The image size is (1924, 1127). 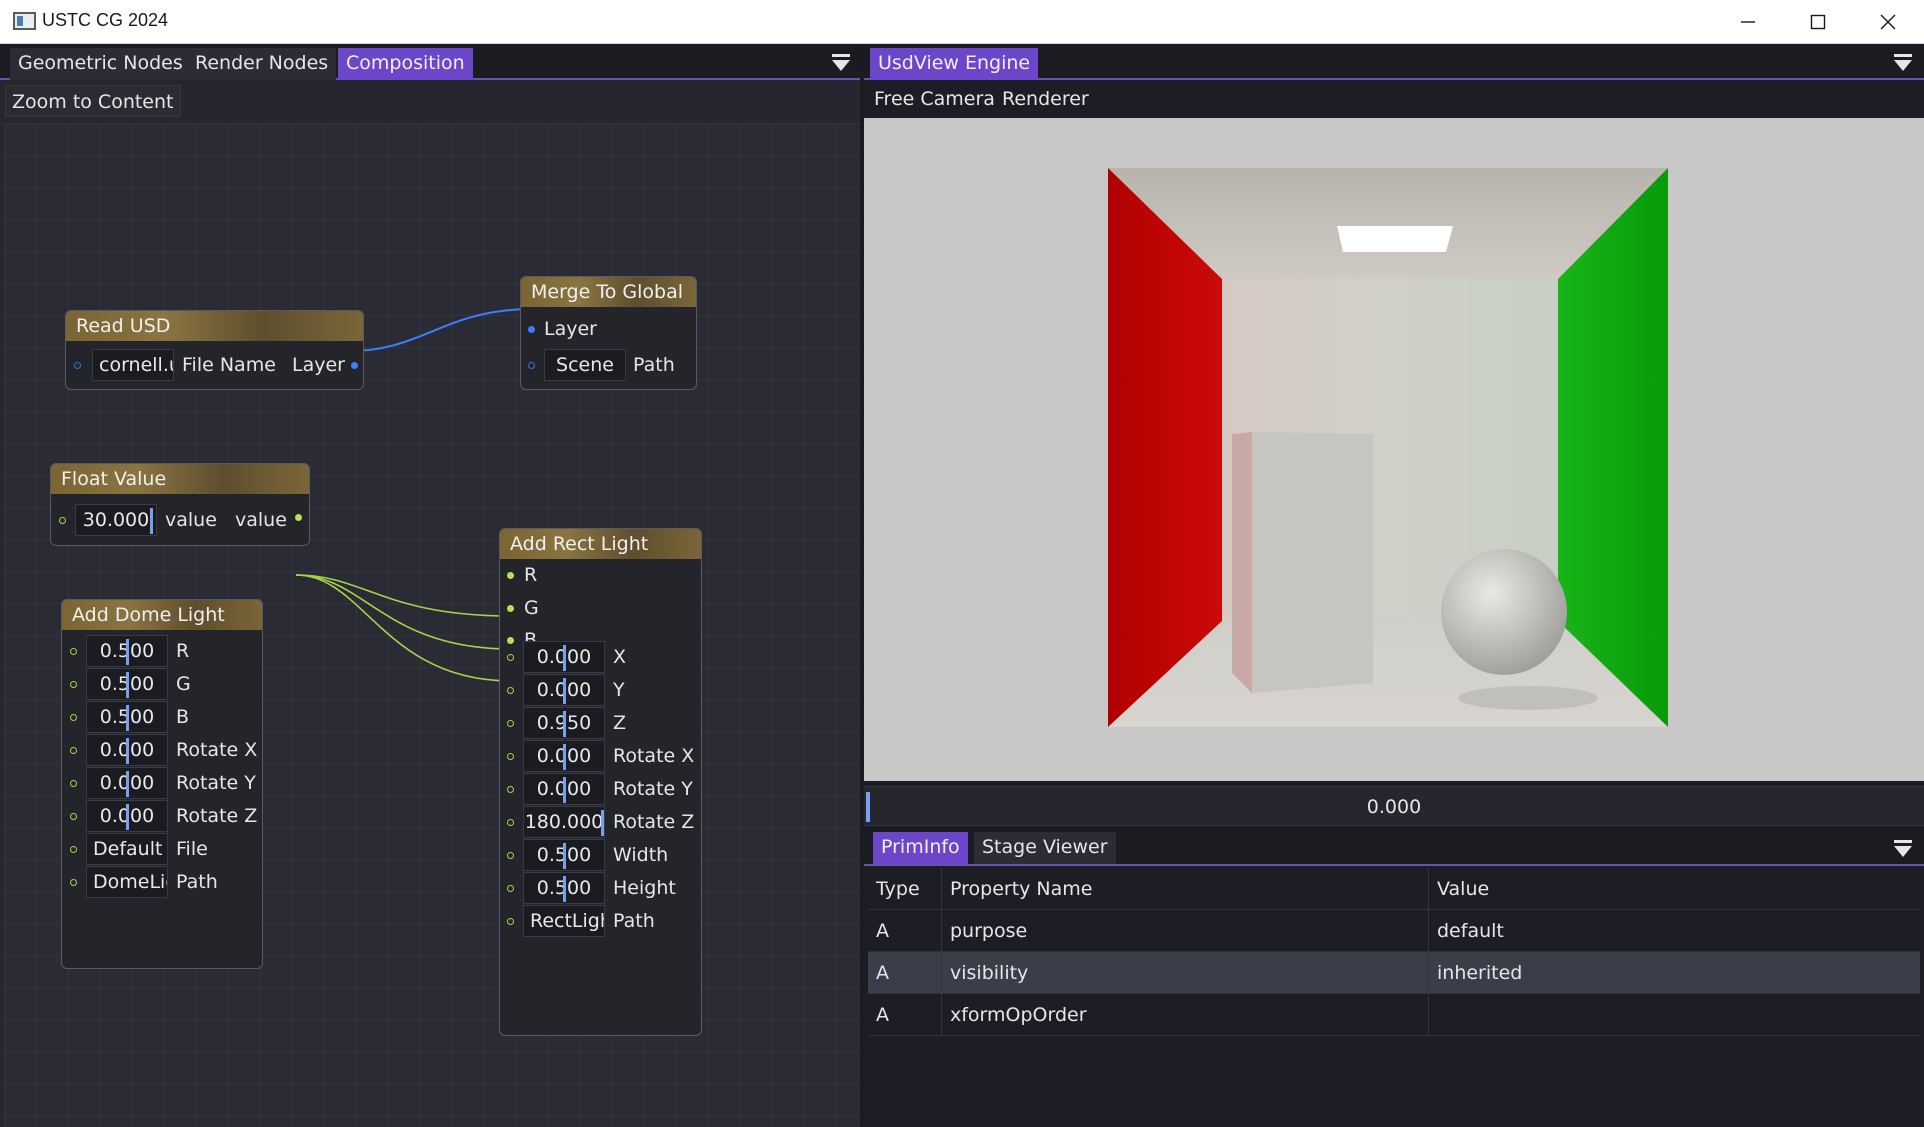 I want to click on tab-usdview-engine: UsdView Engine, so click(x=954, y=64).